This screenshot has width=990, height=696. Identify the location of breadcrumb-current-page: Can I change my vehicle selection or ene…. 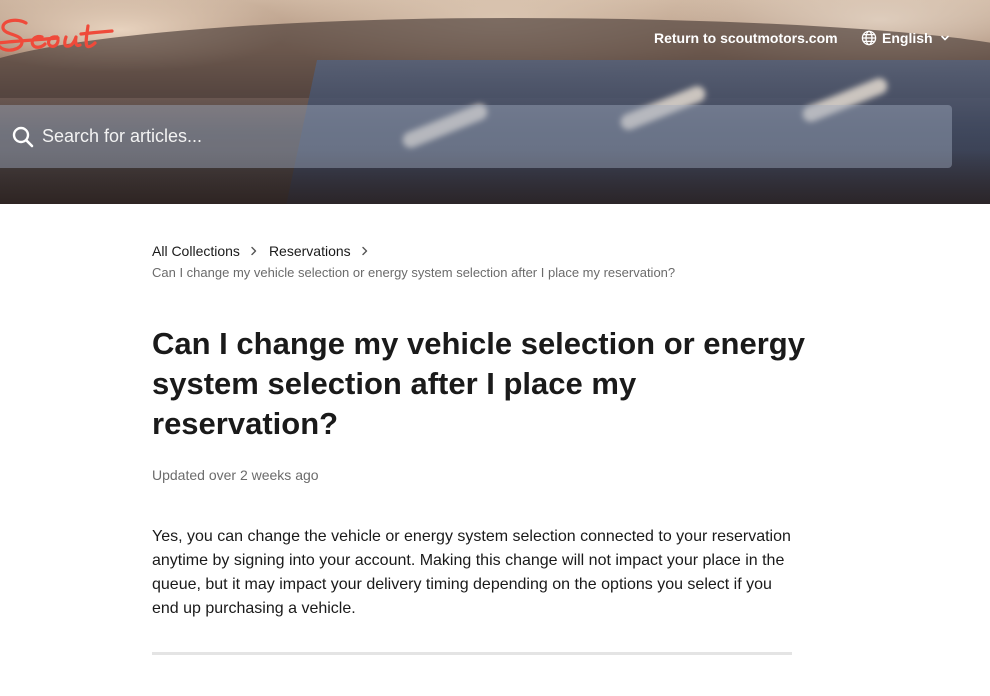
(414, 272).